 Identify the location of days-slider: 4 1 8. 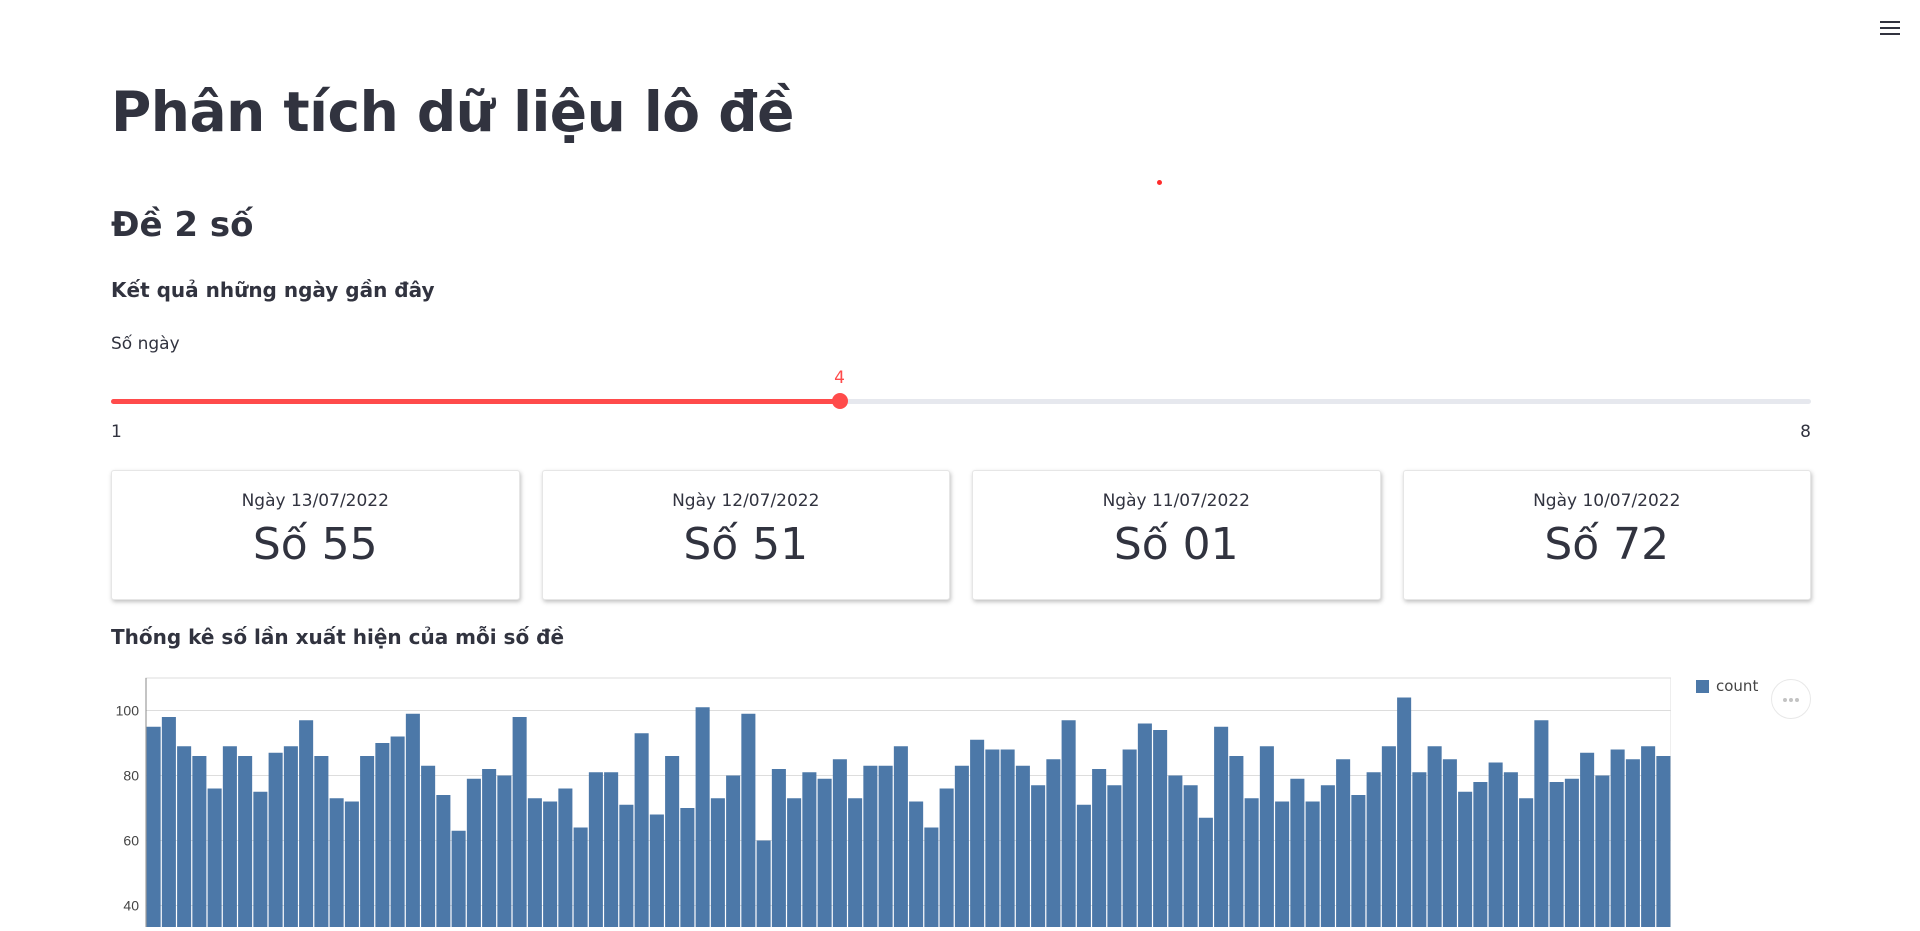
(961, 406).